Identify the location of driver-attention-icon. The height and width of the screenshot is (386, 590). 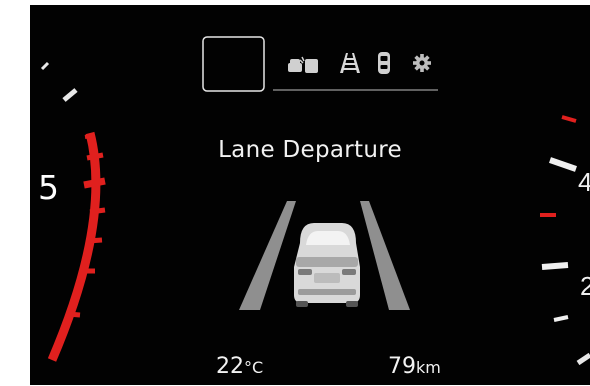
(384, 63).